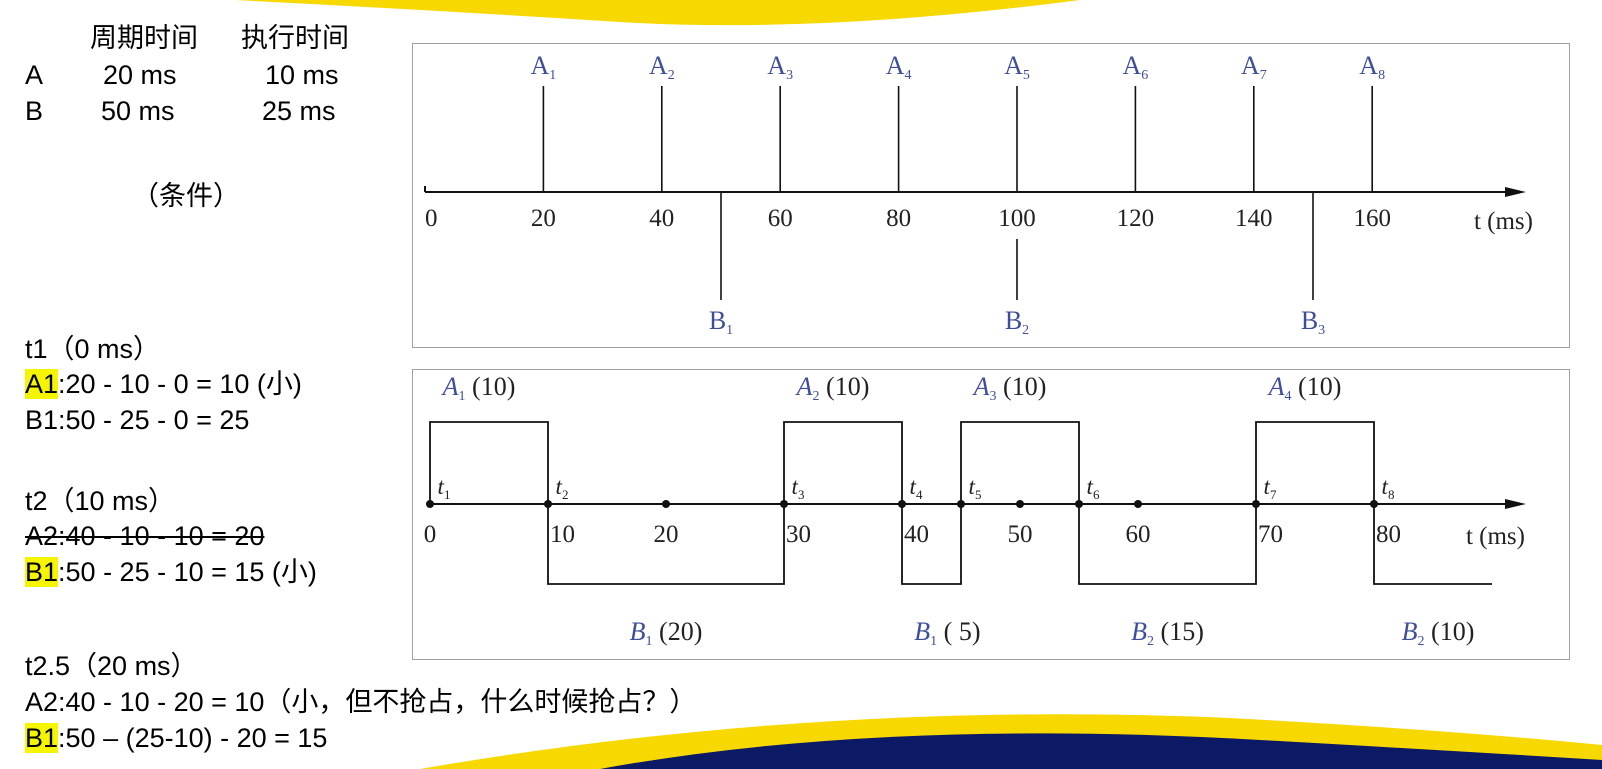  I want to click on b-exec-label: B1 (20), so click(666, 633).